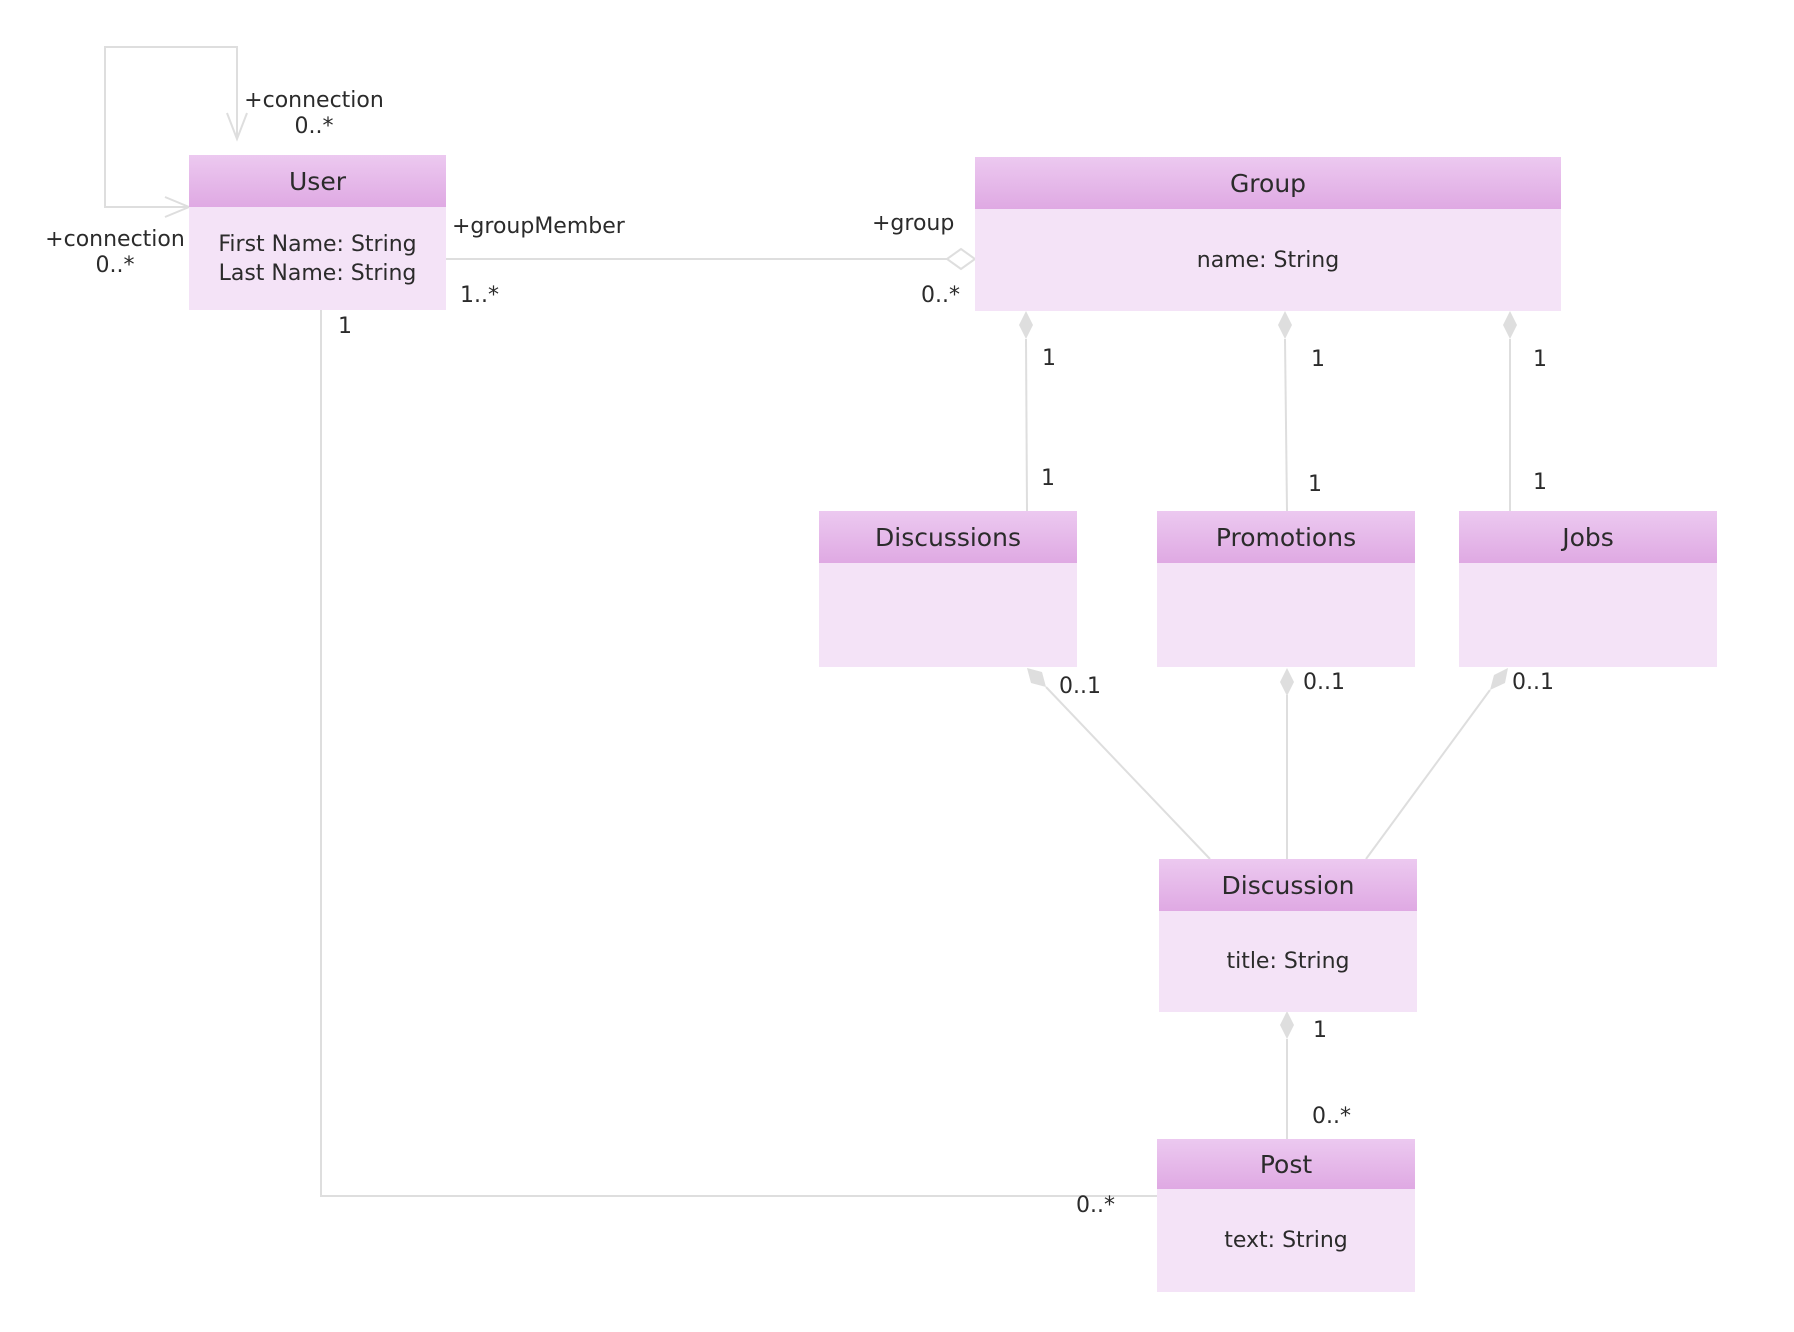 The width and height of the screenshot is (1794, 1332). I want to click on discussions-discussion-composition-line, so click(1128, 773).